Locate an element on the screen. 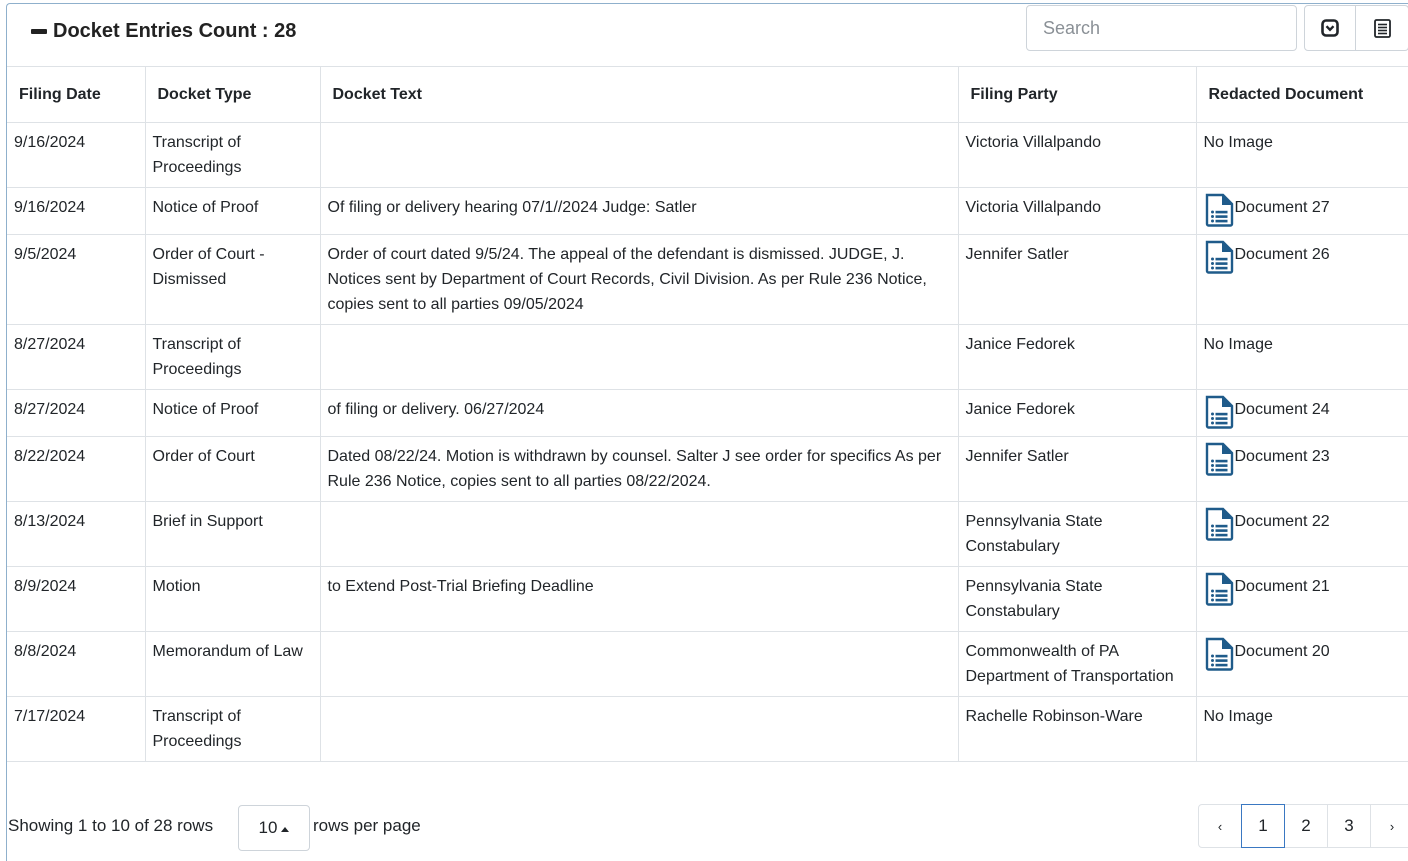 This screenshot has width=1408, height=861. document-label: Document 20 is located at coordinates (1282, 651).